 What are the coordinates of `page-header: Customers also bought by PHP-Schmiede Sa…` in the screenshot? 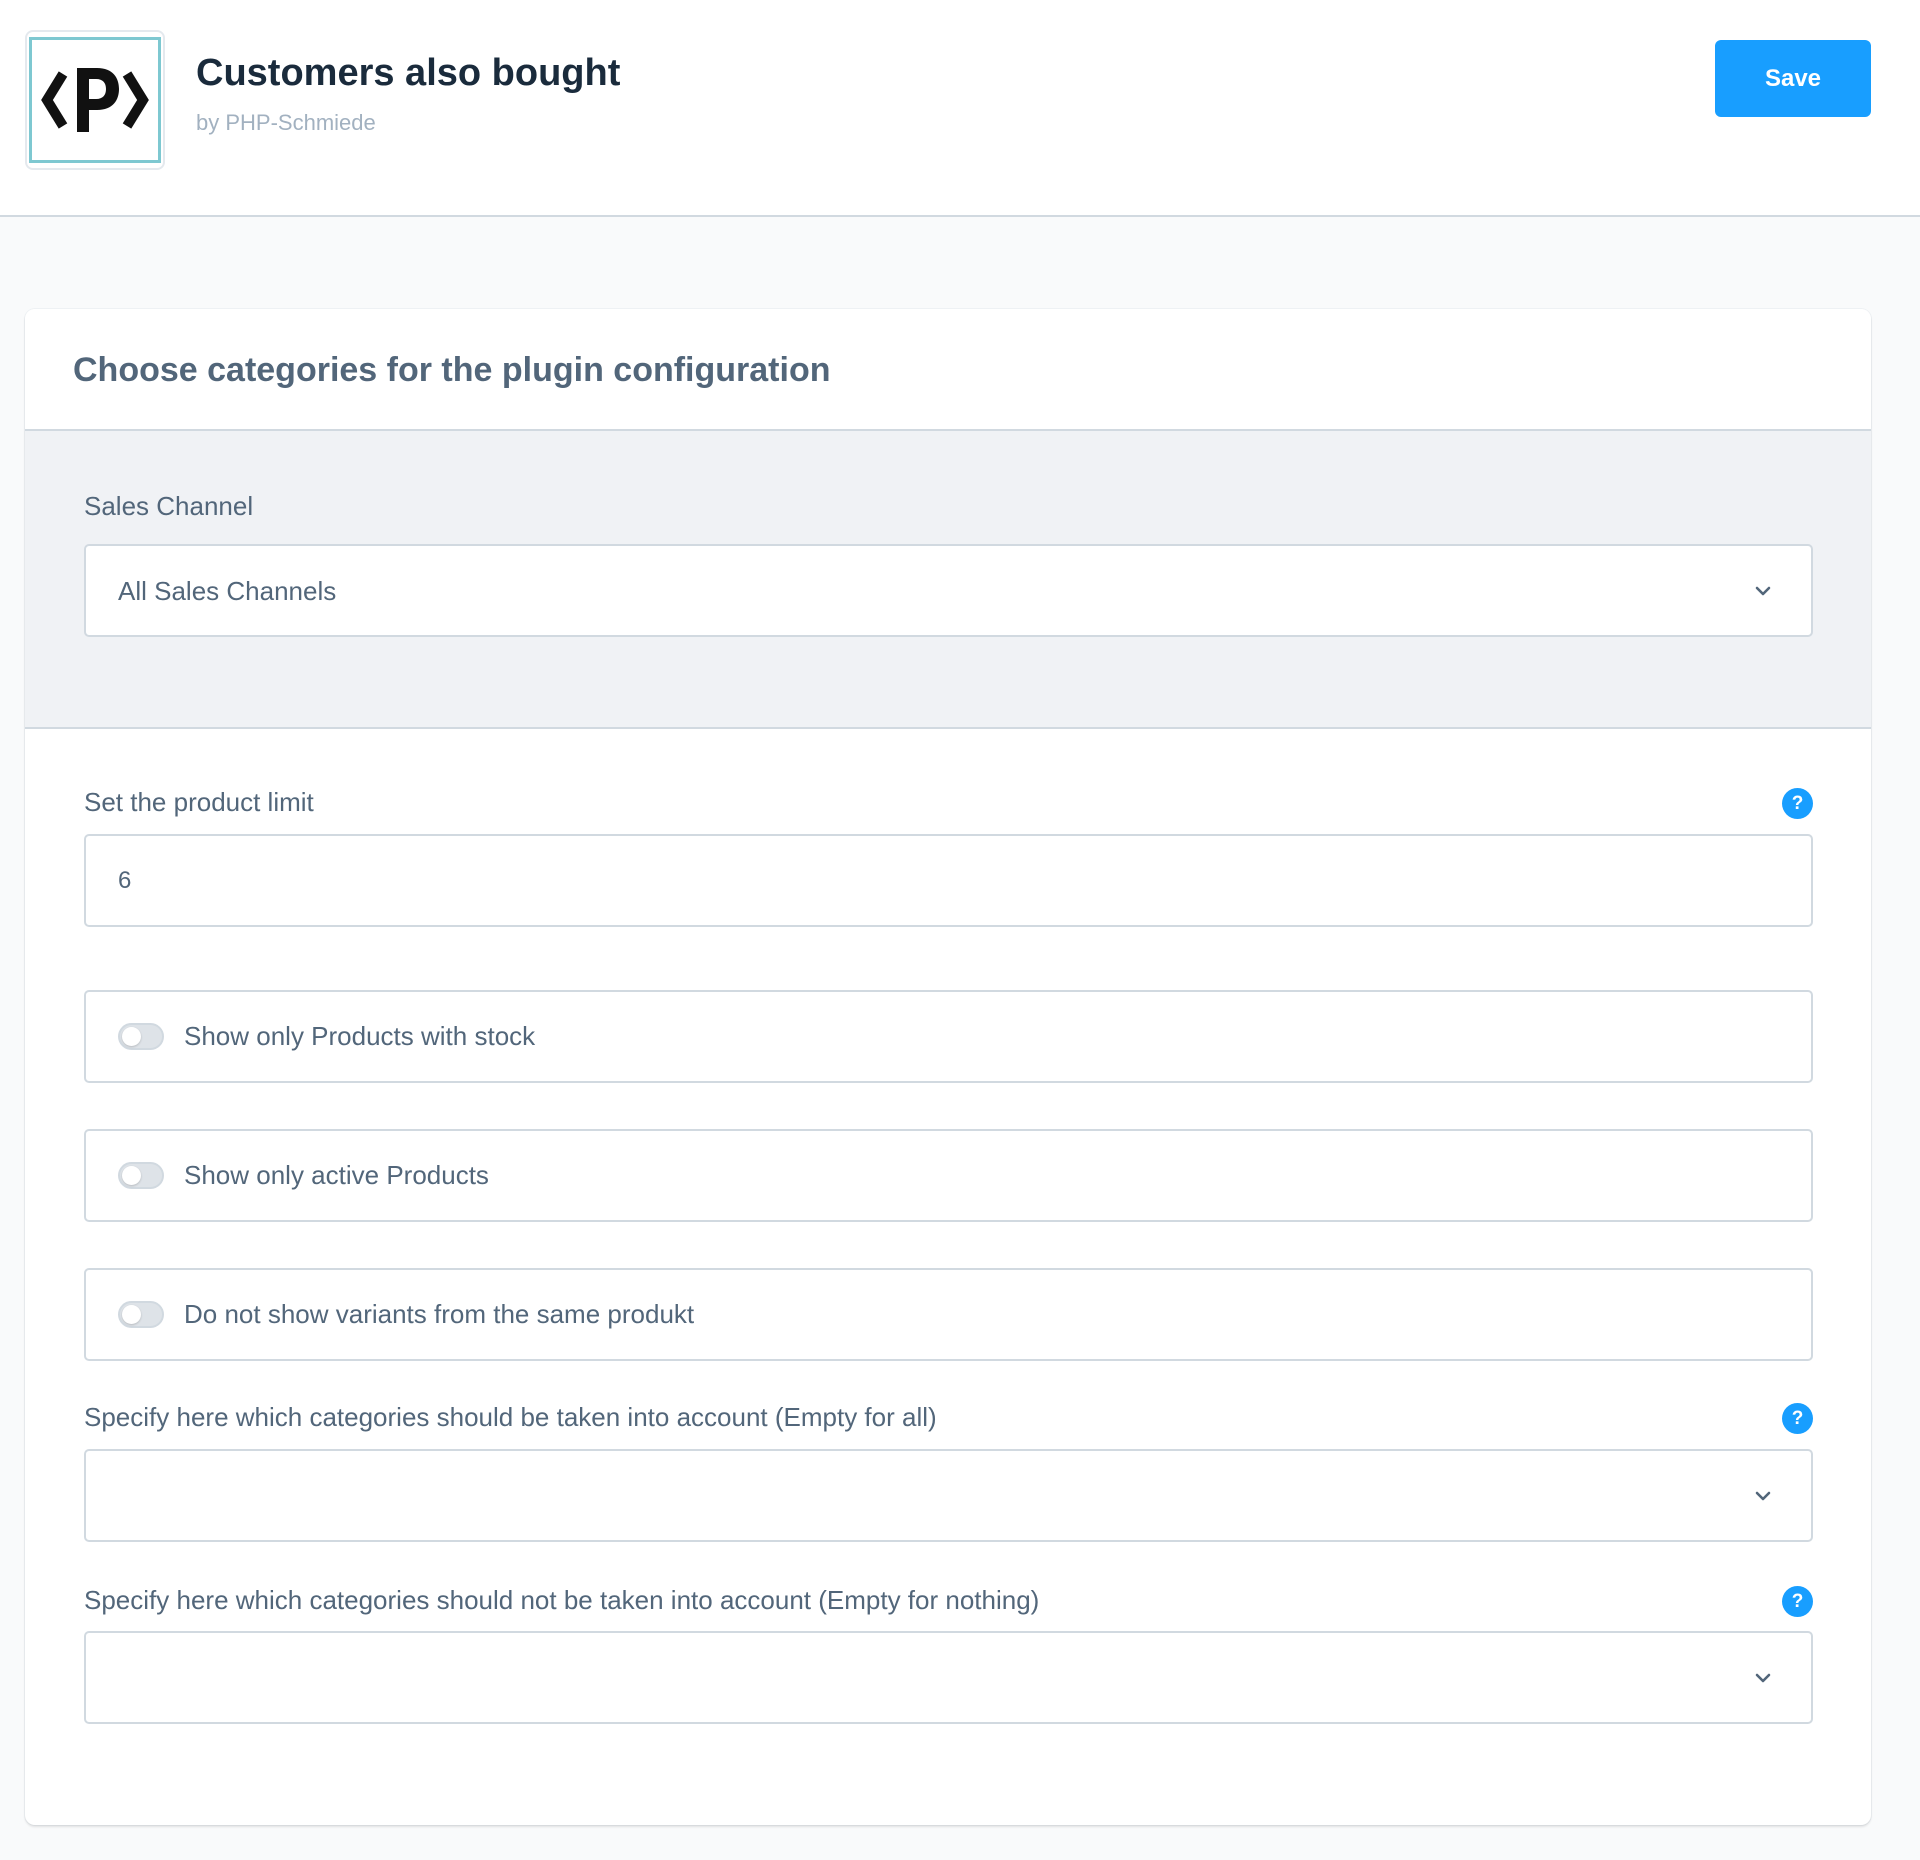 It's located at (960, 108).